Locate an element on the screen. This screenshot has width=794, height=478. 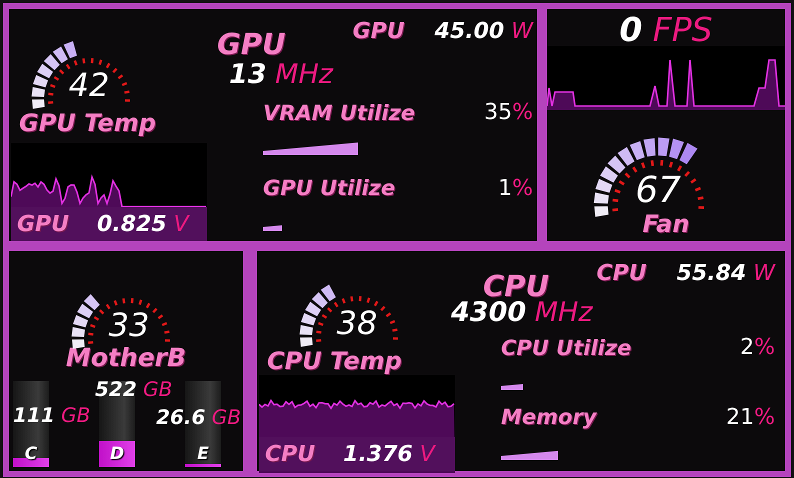
voltage-value: 0.825 V is located at coordinates (143, 224).